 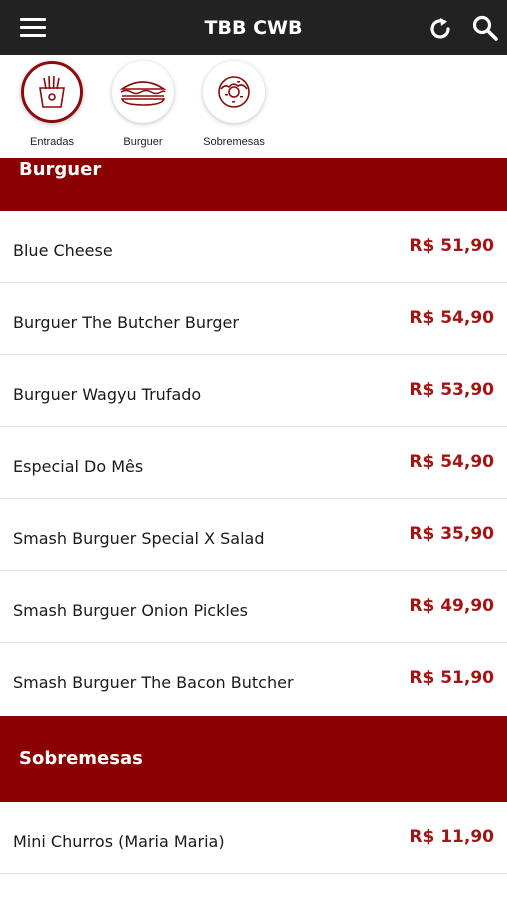 I want to click on category-bar: Entradas Burguer Sobremesas, so click(x=253, y=106).